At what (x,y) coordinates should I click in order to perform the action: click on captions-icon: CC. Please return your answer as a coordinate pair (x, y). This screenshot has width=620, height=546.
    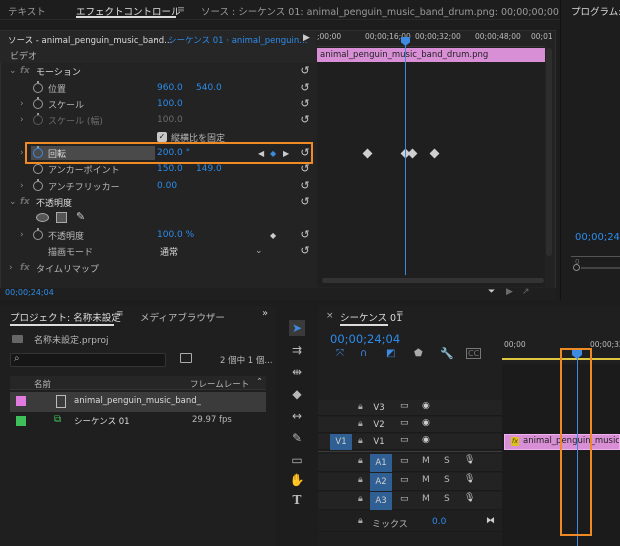
    Looking at the image, I should click on (474, 353).